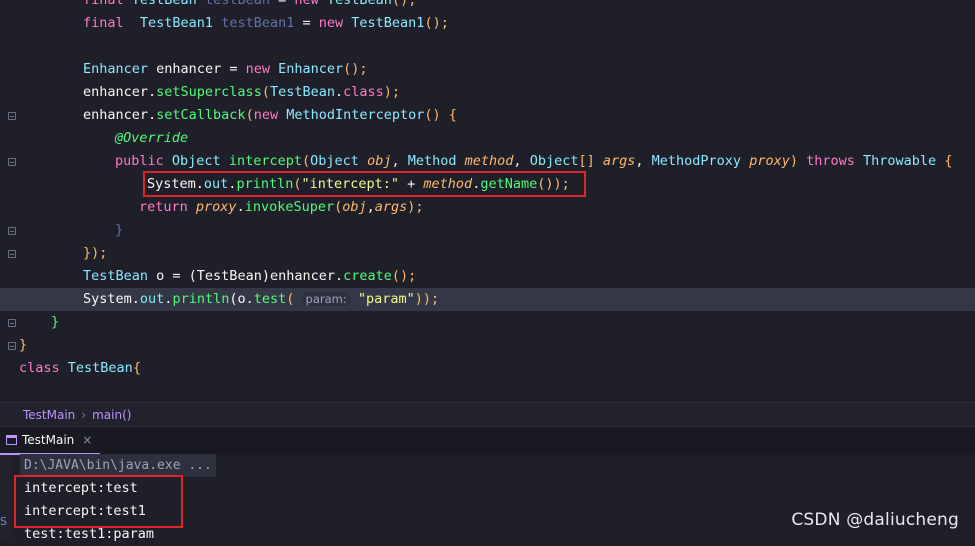 The height and width of the screenshot is (546, 975). Describe the element at coordinates (87, 440) in the screenshot. I see `close-icon: ×` at that location.